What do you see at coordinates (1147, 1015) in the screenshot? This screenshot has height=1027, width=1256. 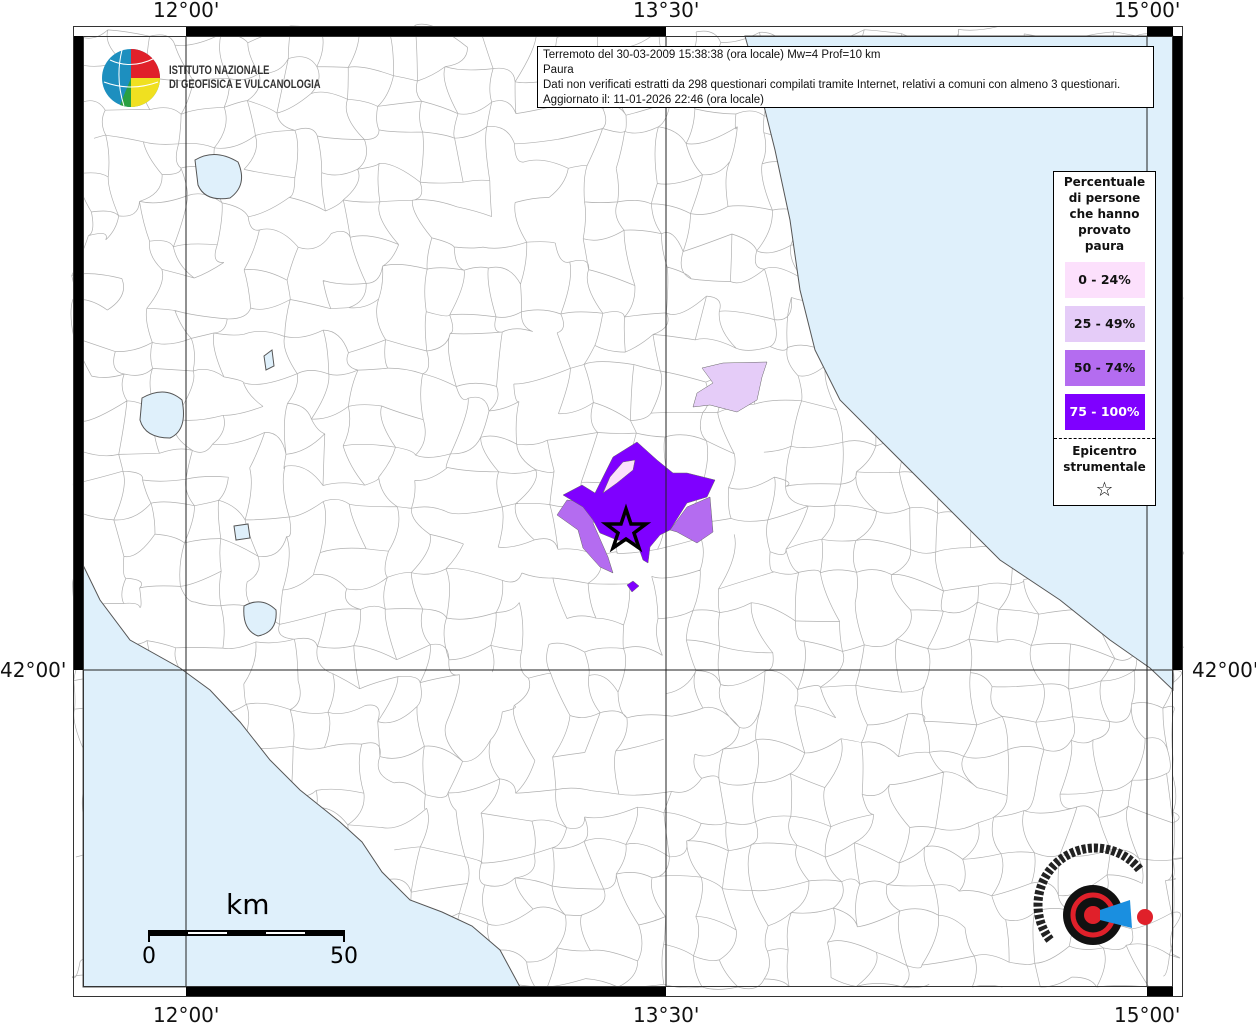 I see `lon-label-bottom-15: 15°00'` at bounding box center [1147, 1015].